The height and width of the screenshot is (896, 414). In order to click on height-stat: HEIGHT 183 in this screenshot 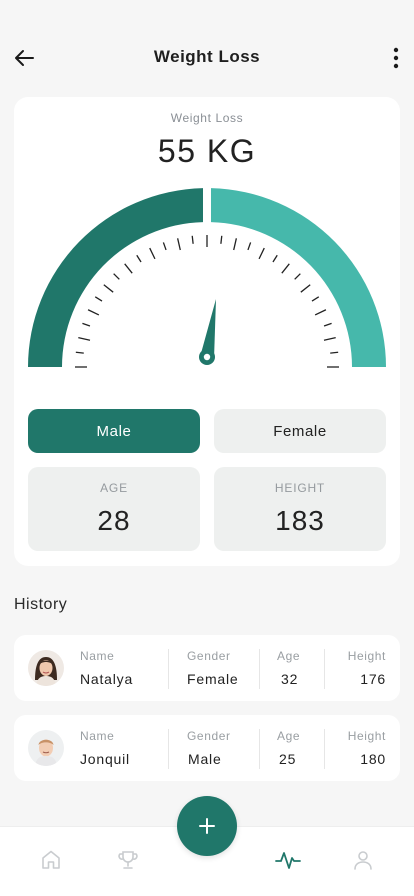, I will do `click(300, 509)`.